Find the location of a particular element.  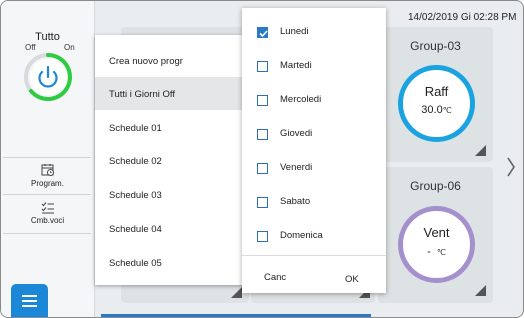

day-option-martedi: Martedi is located at coordinates (314, 67).